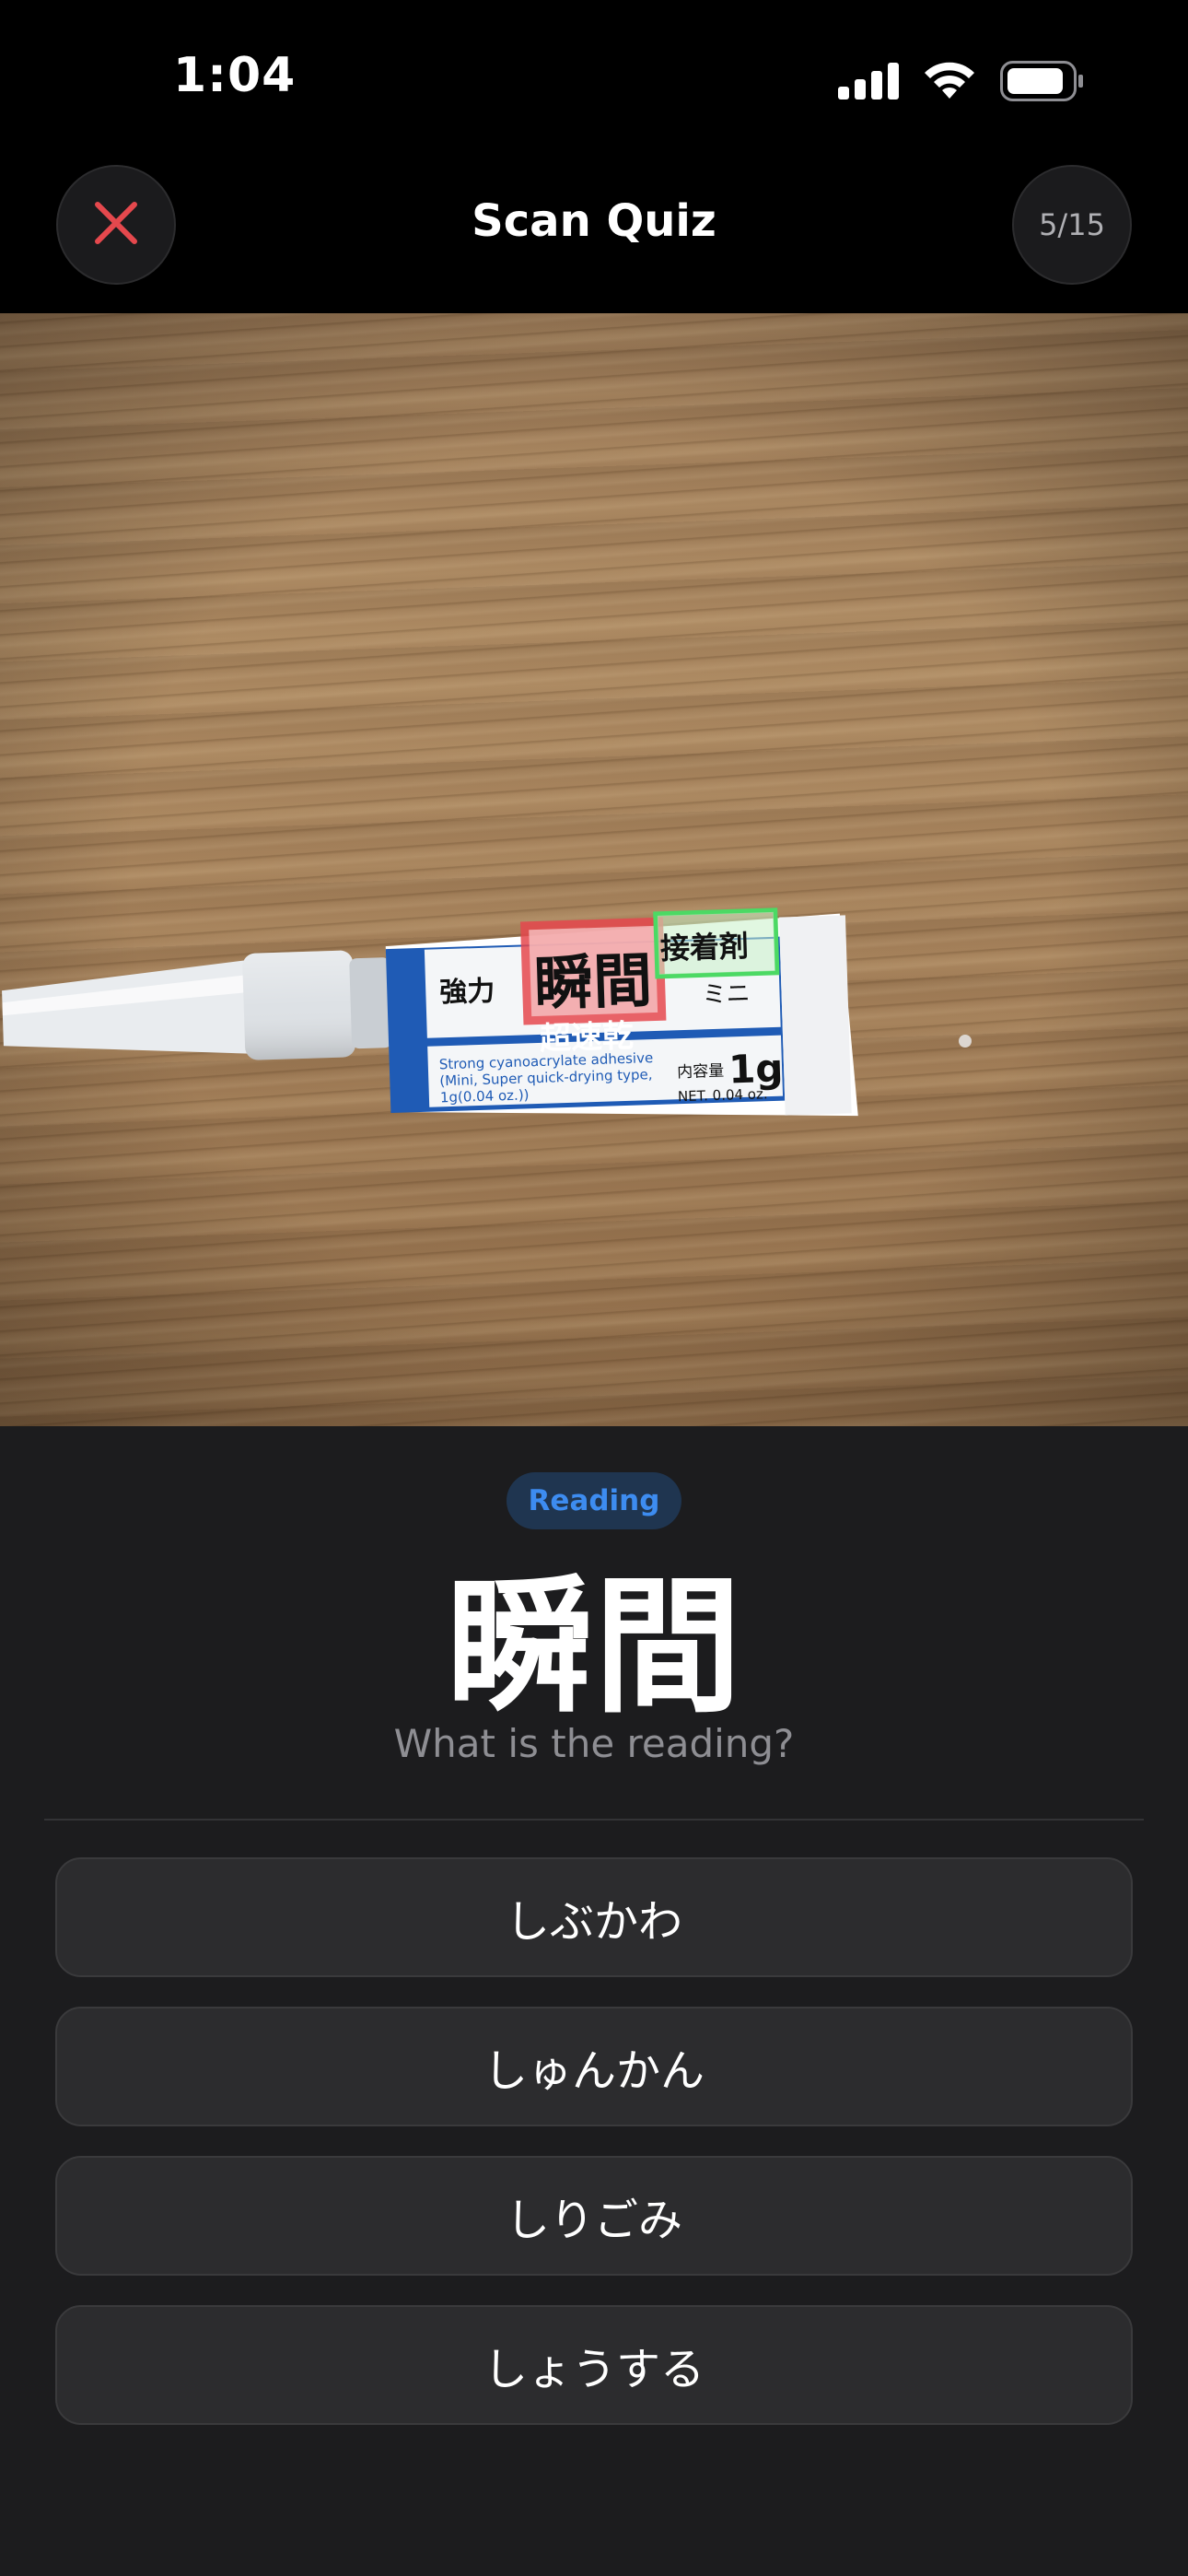 The height and width of the screenshot is (2576, 1188). Describe the element at coordinates (594, 221) in the screenshot. I see `page-title: Scan Quiz` at that location.